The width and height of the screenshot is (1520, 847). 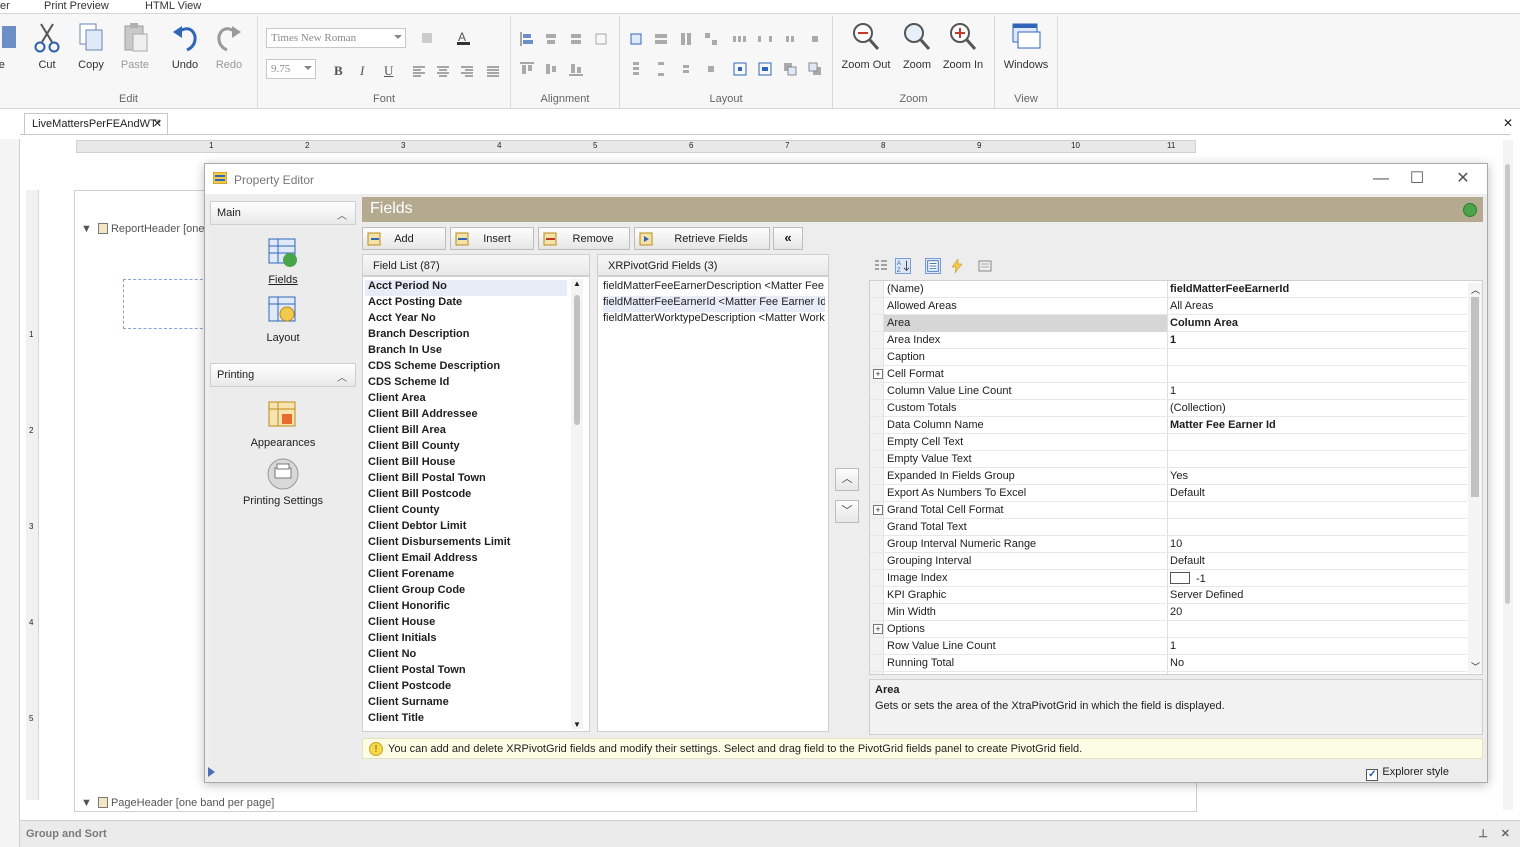 I want to click on align-to-grid-icon, so click(x=601, y=39).